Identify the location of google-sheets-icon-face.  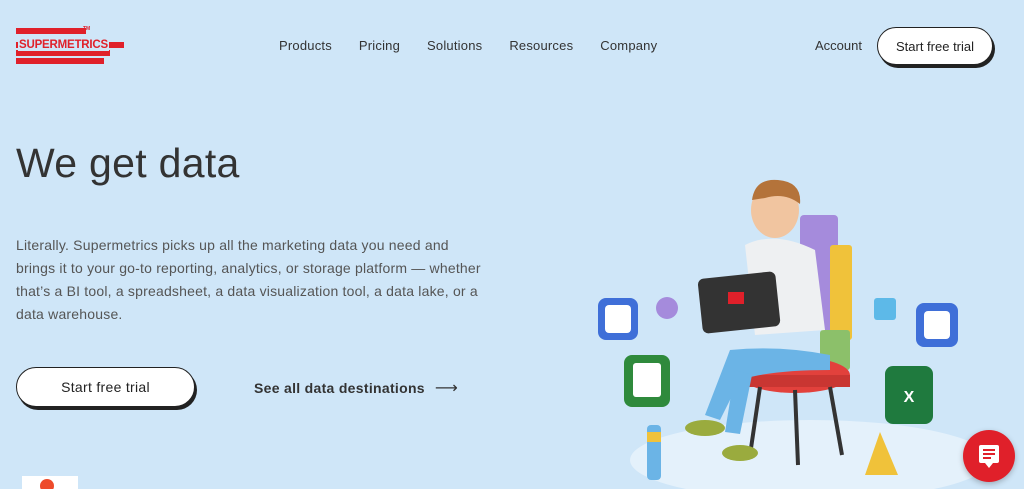
(647, 380).